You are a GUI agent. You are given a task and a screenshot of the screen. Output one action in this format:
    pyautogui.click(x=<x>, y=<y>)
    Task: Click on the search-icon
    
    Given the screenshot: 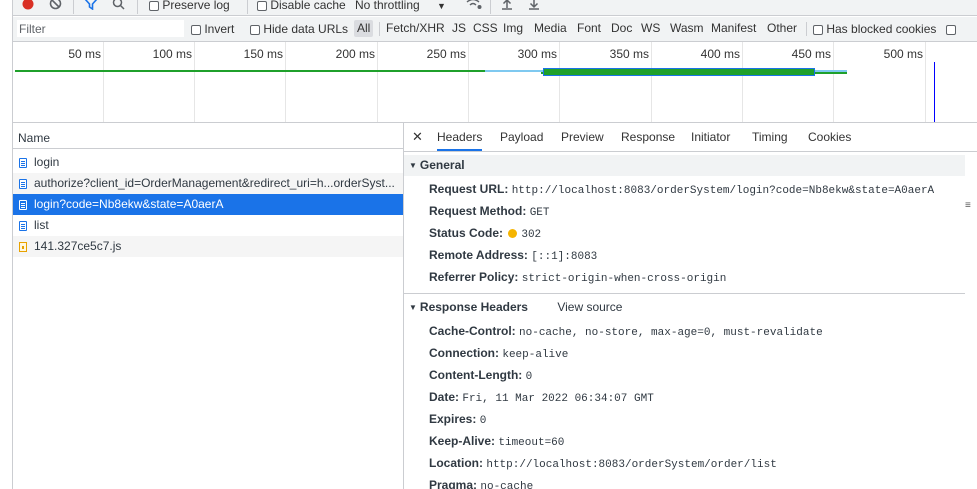 What is the action you would take?
    pyautogui.click(x=118, y=7)
    